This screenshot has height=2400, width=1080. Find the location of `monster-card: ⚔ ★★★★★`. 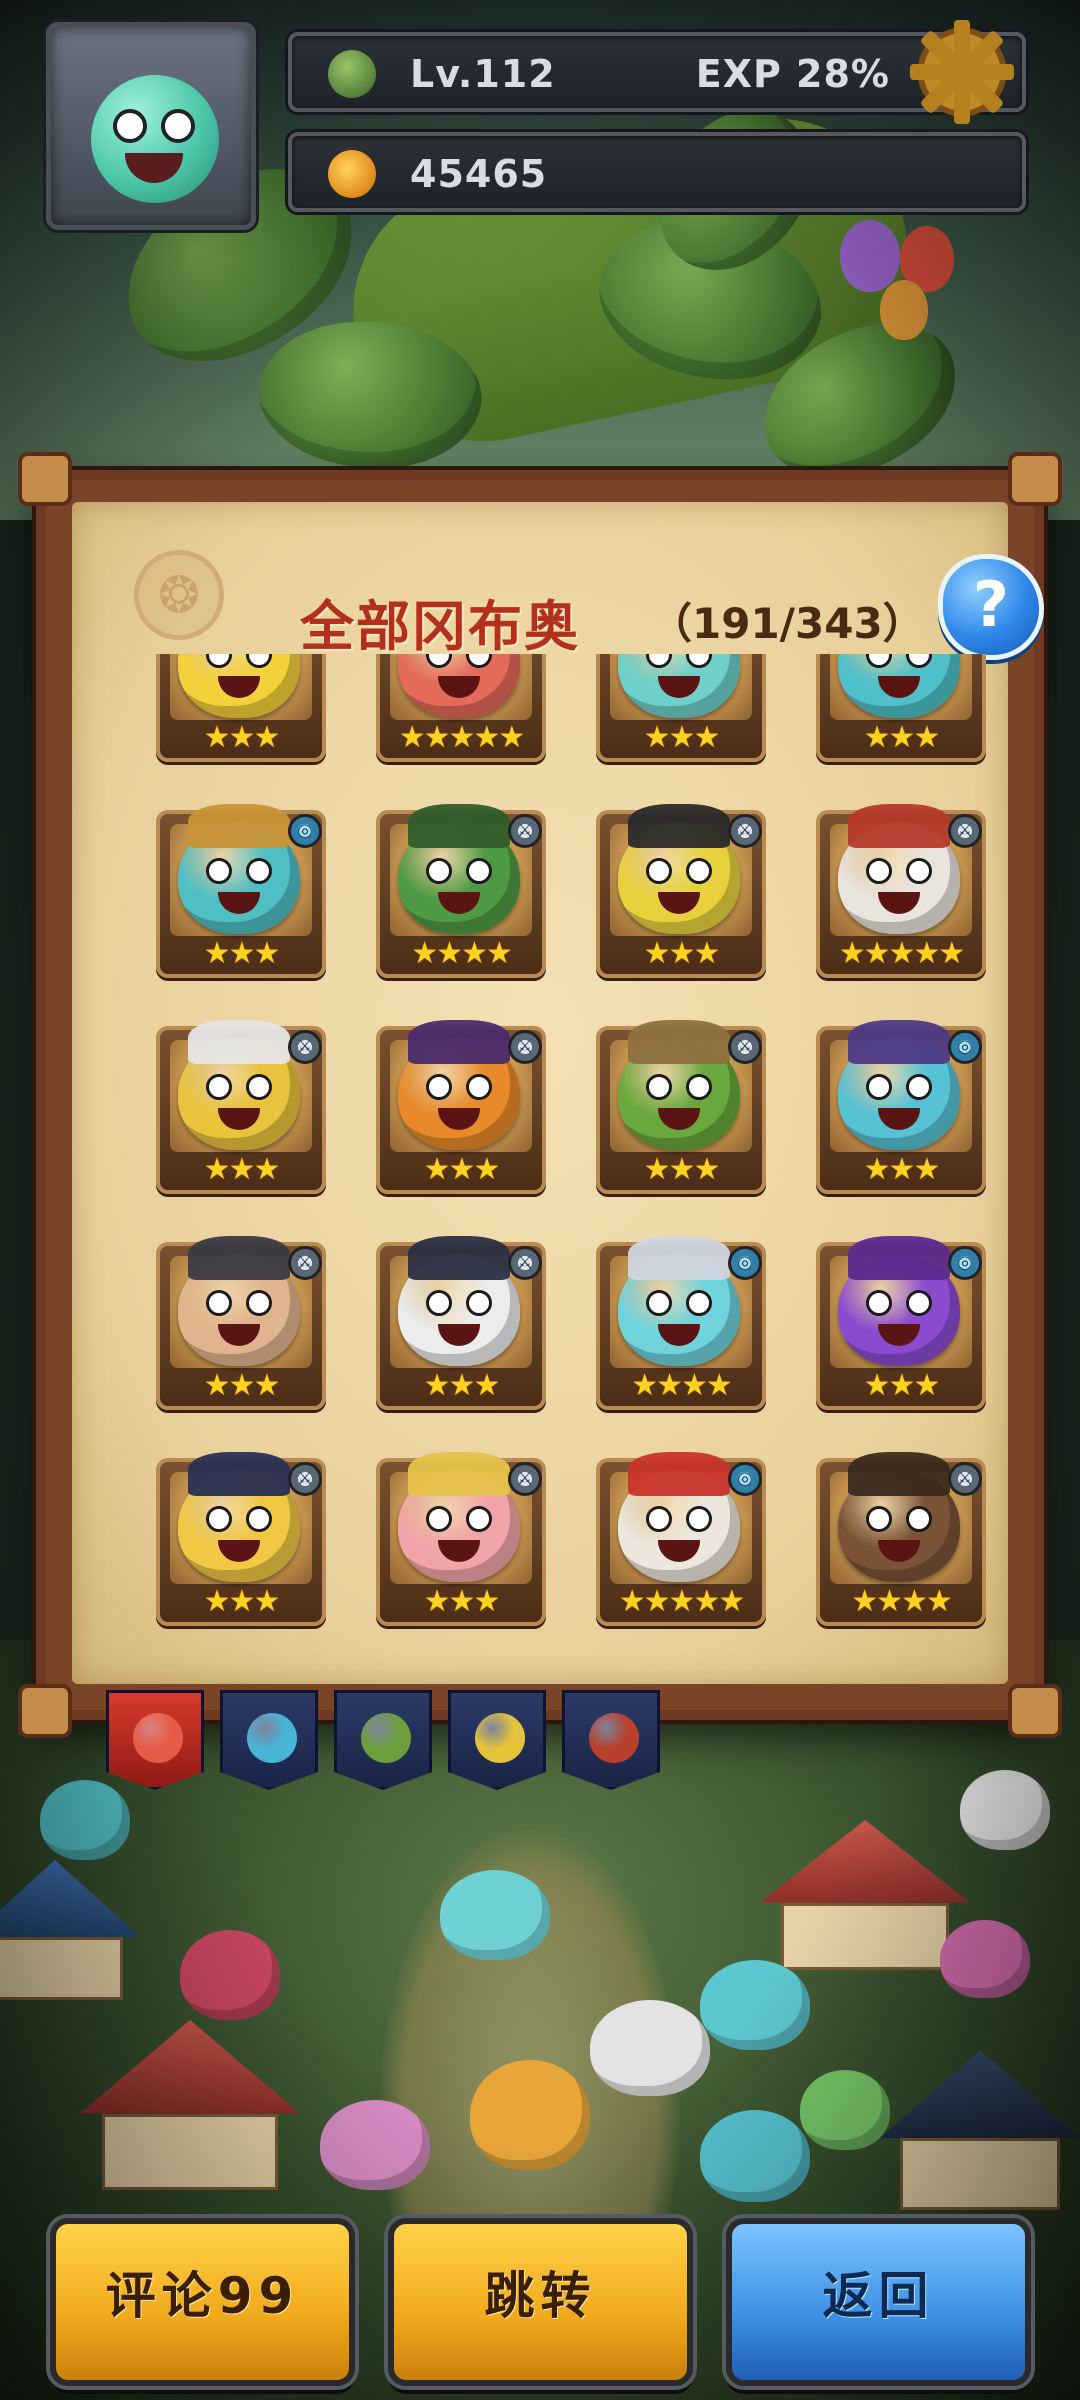

monster-card: ⚔ ★★★★★ is located at coordinates (901, 891).